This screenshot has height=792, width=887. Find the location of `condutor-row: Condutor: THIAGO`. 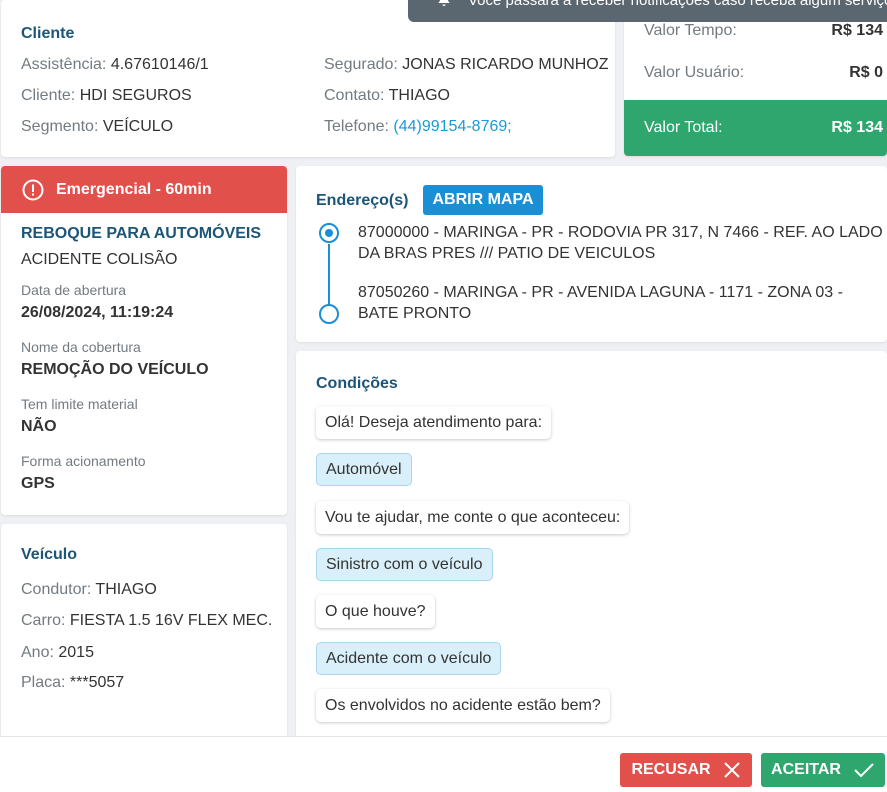

condutor-row: Condutor: THIAGO is located at coordinates (89, 589).